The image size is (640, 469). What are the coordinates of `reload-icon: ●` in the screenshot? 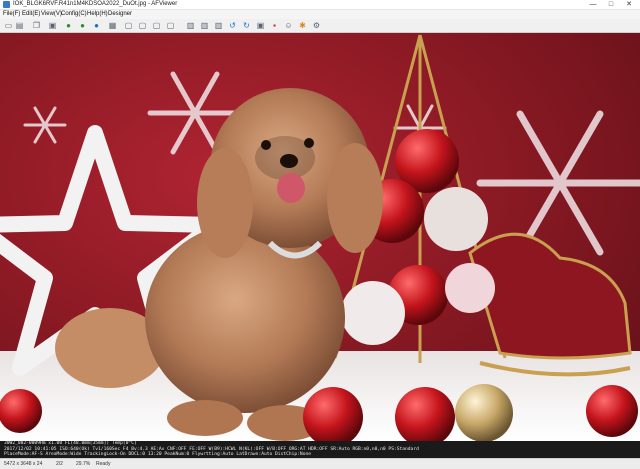 It's located at (96, 25).